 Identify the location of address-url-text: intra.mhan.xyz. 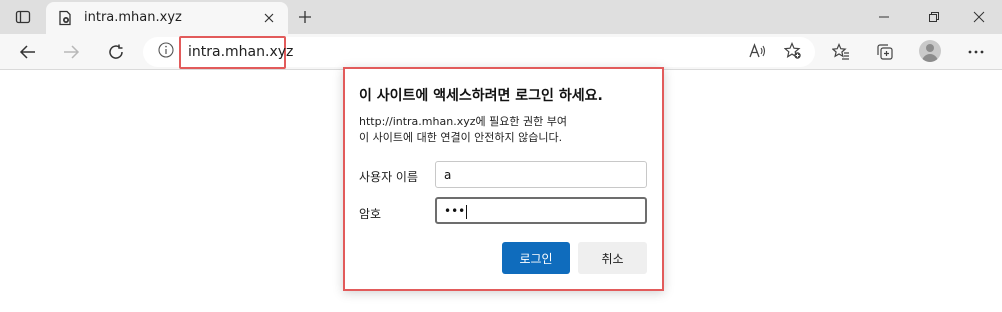
(240, 52).